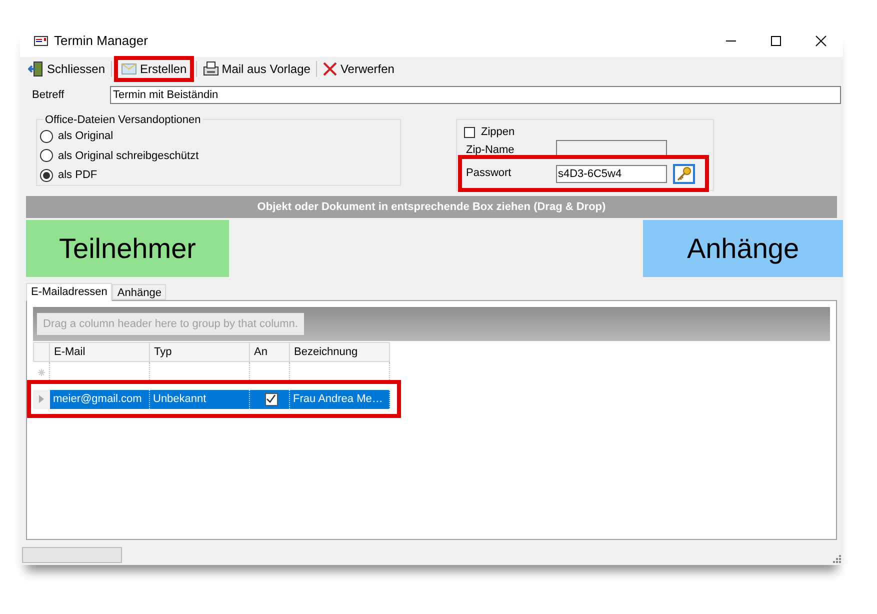 This screenshot has width=877, height=614. Describe the element at coordinates (78, 175) in the screenshot. I see `radio-label: als PDF` at that location.